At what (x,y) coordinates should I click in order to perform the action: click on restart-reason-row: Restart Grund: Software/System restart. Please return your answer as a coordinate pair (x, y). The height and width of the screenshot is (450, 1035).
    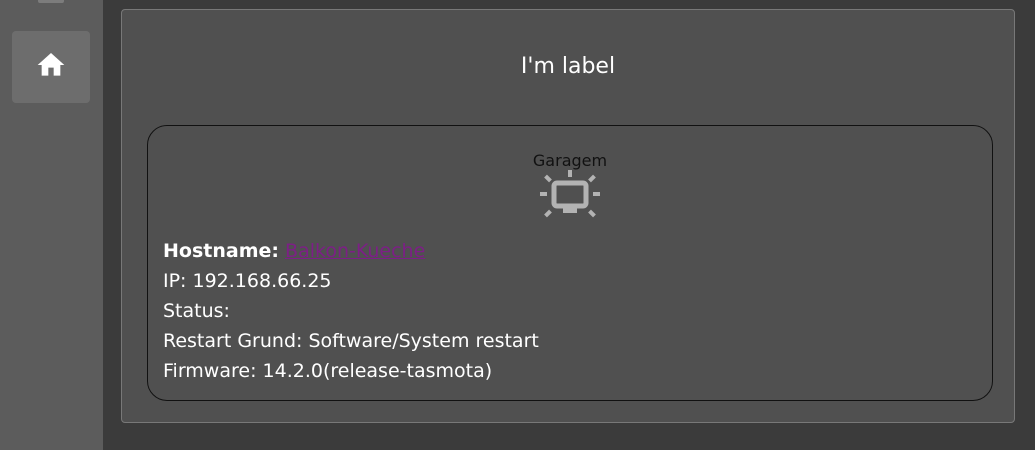
    Looking at the image, I should click on (351, 341).